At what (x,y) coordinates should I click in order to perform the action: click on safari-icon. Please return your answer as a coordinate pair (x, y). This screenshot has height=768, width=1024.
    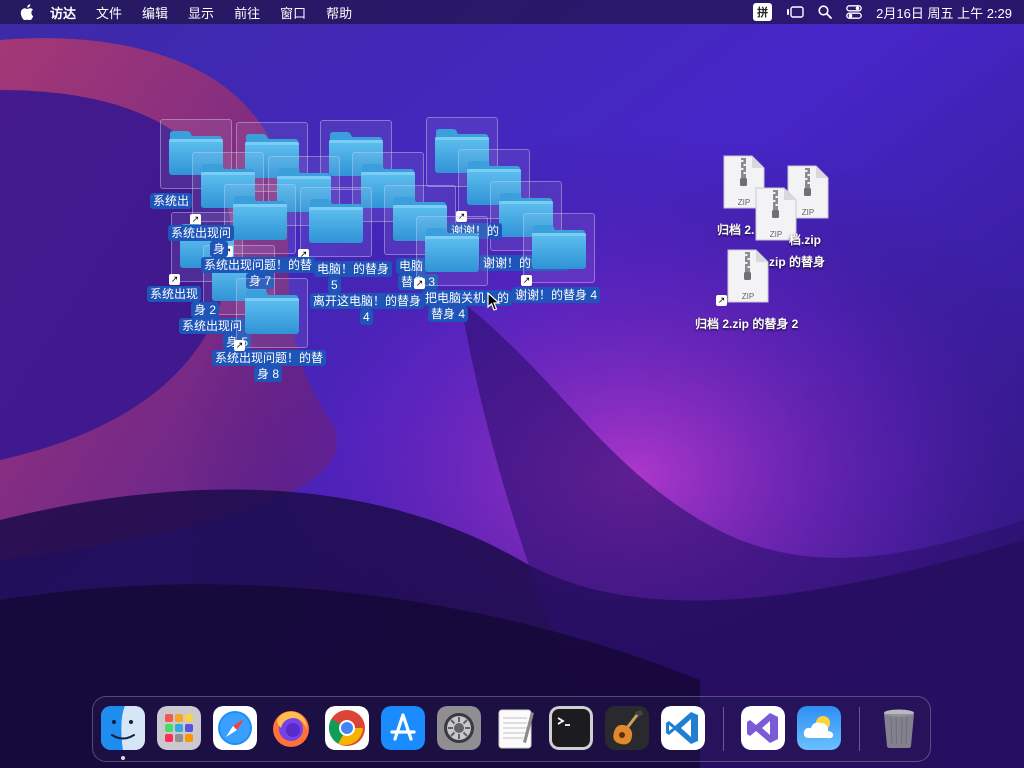
    Looking at the image, I should click on (235, 728).